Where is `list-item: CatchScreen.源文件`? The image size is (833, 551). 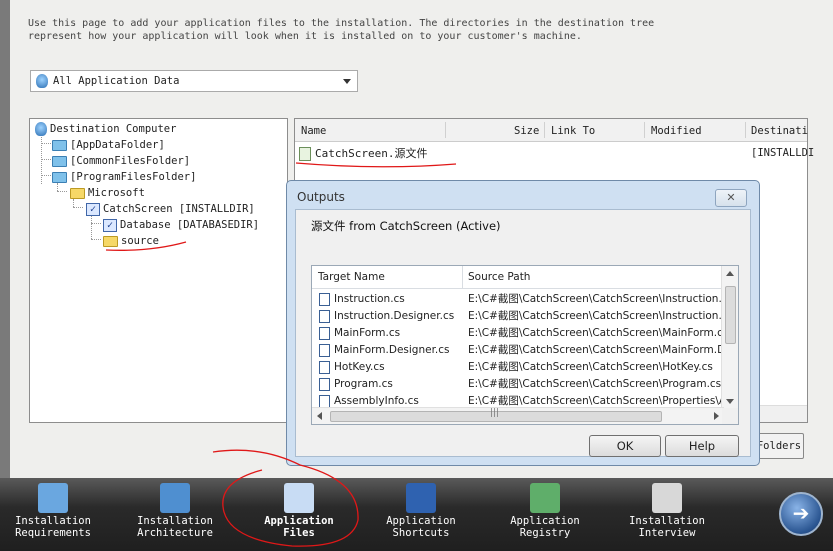
list-item: CatchScreen.源文件 is located at coordinates (363, 153).